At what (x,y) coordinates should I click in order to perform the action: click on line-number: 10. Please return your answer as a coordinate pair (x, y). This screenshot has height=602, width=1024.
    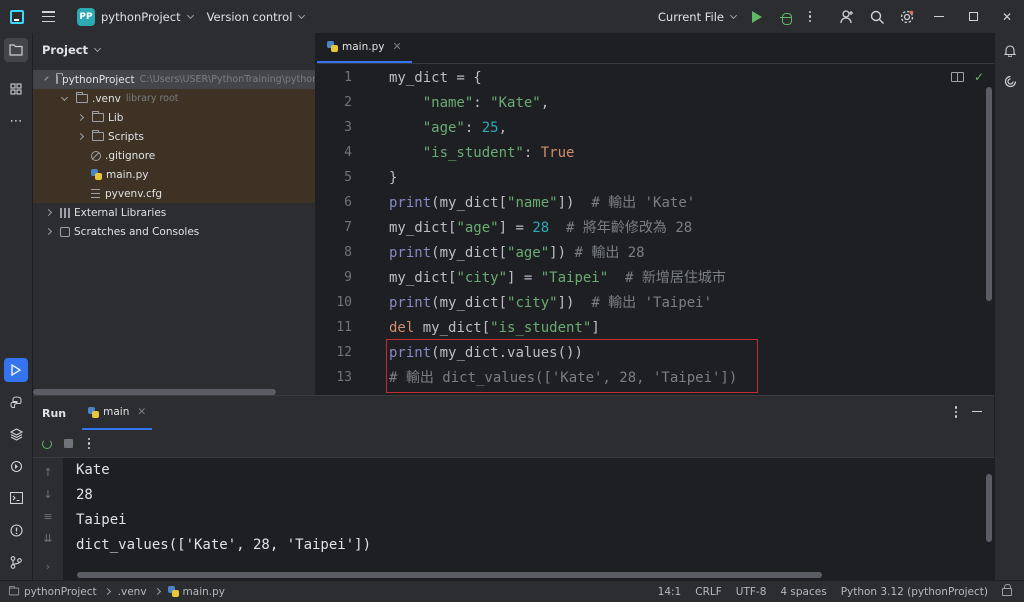
    Looking at the image, I should click on (344, 302).